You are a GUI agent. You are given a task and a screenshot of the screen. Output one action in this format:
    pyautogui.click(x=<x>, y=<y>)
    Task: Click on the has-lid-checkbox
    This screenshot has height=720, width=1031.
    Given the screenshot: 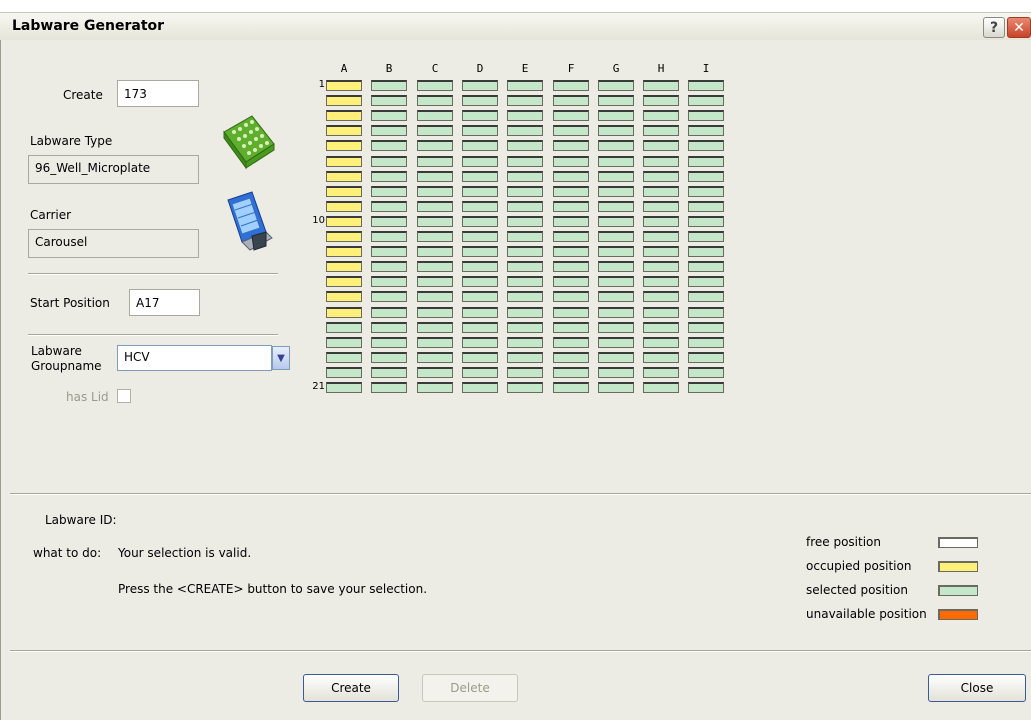 What is the action you would take?
    pyautogui.click(x=124, y=396)
    